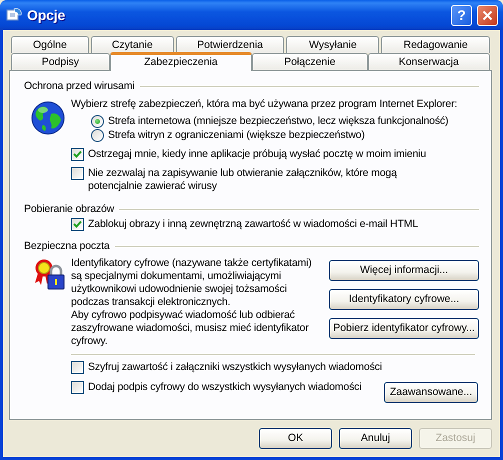  I want to click on description-text: Identyfikatory cyfrowe (nazywane także certyfikatami) są specjalnymi dokumentami, umożliwiającymi użytkownikowi udowodnienie swojej tożsamości podczas transakcji elektronicznych., so click(192, 283).